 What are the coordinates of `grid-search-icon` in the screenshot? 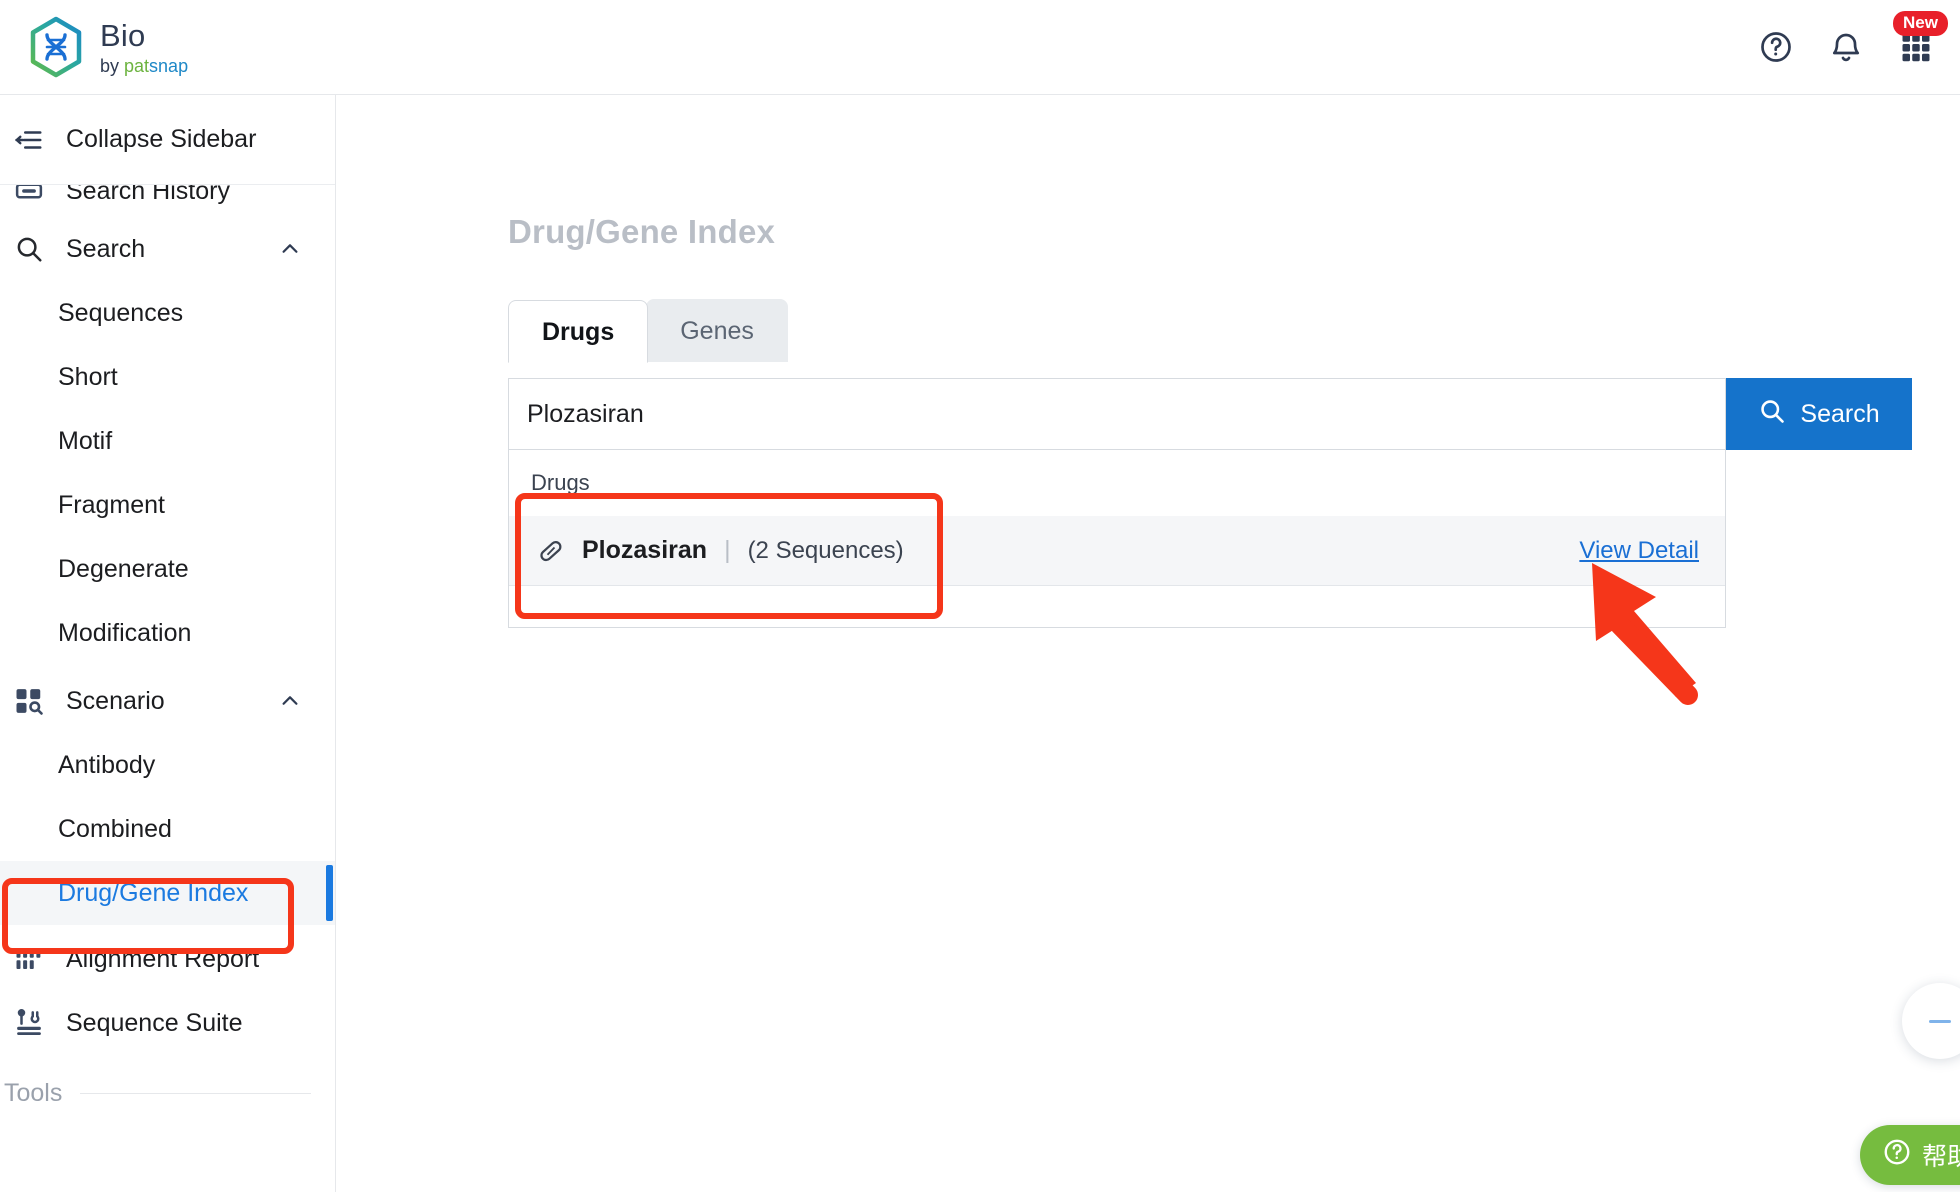 It's located at (29, 701).